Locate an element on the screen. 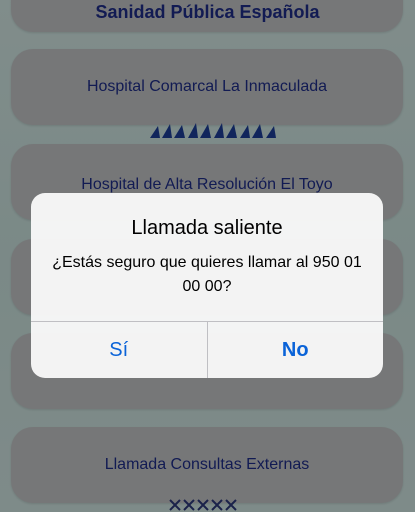 Image resolution: width=415 pixels, height=512 pixels. no-button: No is located at coordinates (296, 350).